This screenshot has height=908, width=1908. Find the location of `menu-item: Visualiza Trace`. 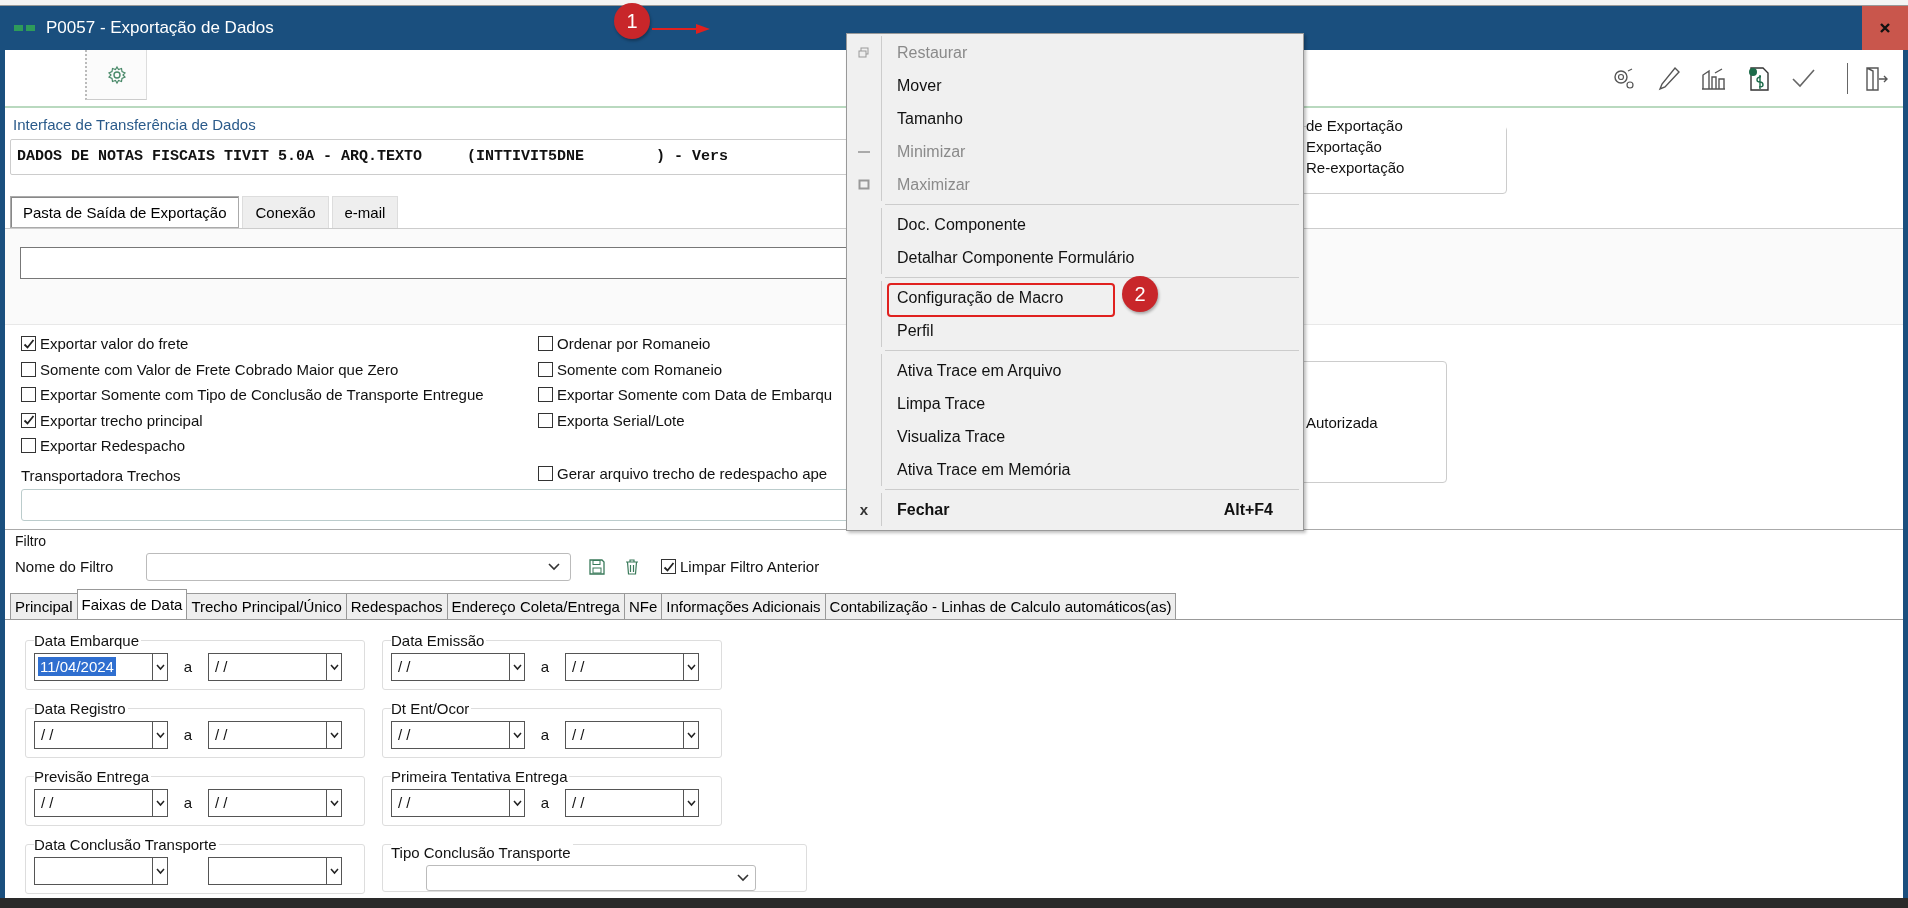

menu-item: Visualiza Trace is located at coordinates (951, 436).